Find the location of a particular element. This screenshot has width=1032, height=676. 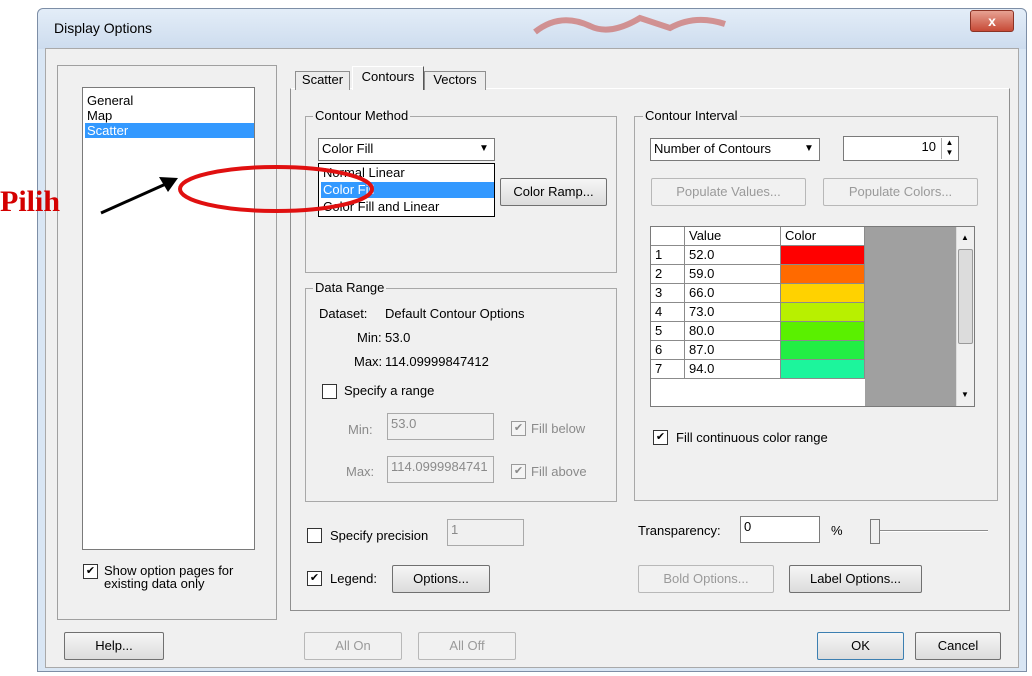

table-cell-value: 73.0 is located at coordinates (733, 312).